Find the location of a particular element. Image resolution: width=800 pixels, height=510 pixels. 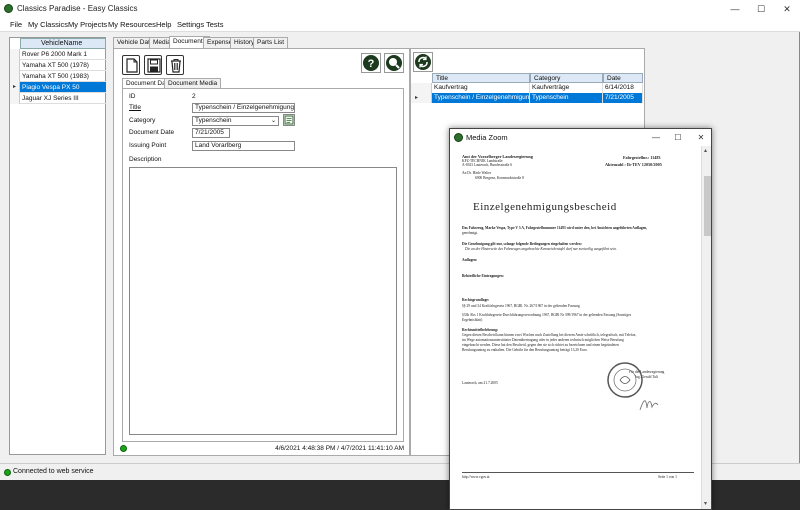

doc-heading: Einzelgenehmigungsbescheid is located at coordinates (545, 207).